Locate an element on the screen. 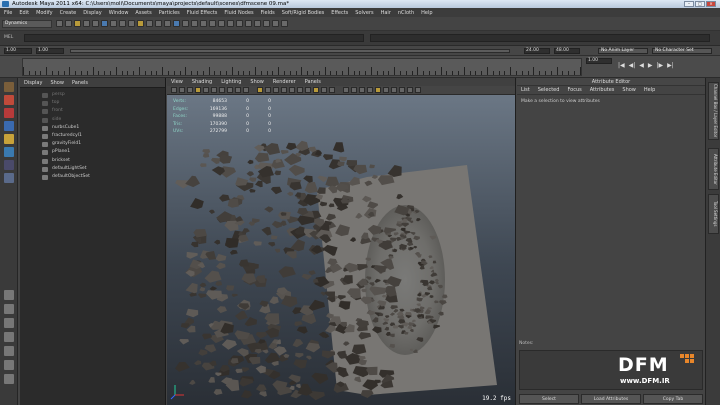 The height and width of the screenshot is (405, 720). end-time-field: 48.00 is located at coordinates (567, 51).